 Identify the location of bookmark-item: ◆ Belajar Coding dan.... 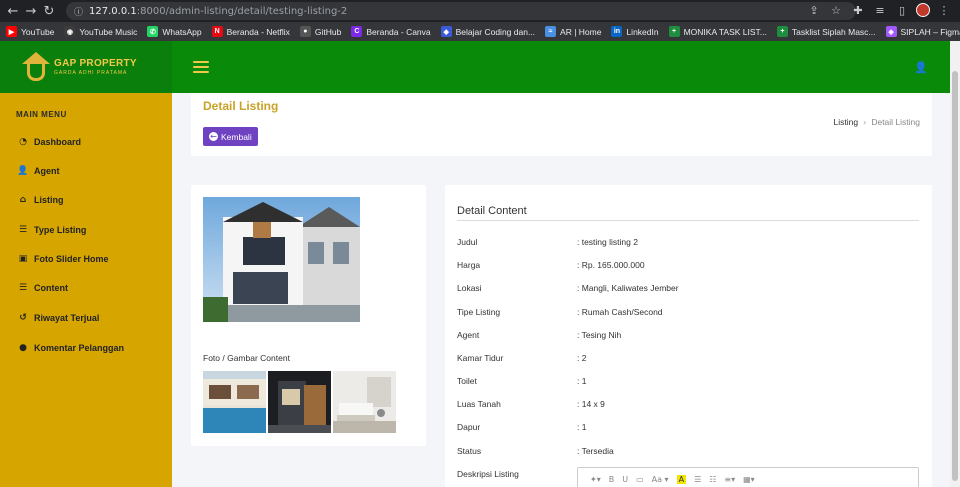
(487, 31).